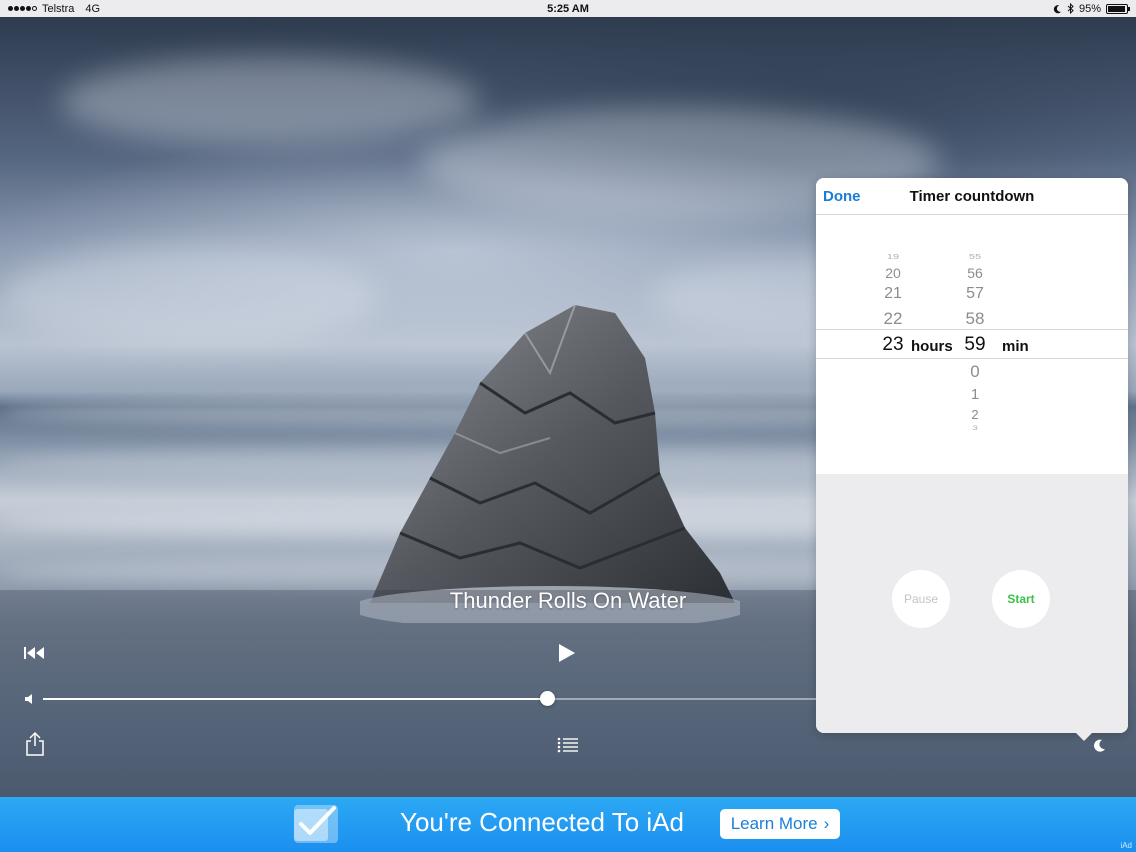 The width and height of the screenshot is (1136, 852). I want to click on battery-percent: 95%, so click(1089, 8).